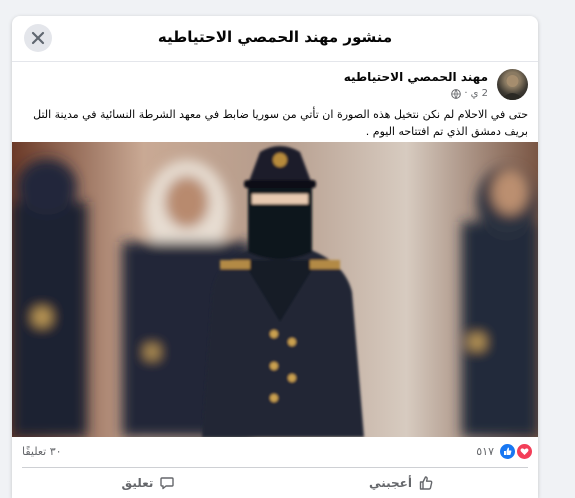  What do you see at coordinates (469, 93) in the screenshot?
I see `post-meta: 2 ي ·` at bounding box center [469, 93].